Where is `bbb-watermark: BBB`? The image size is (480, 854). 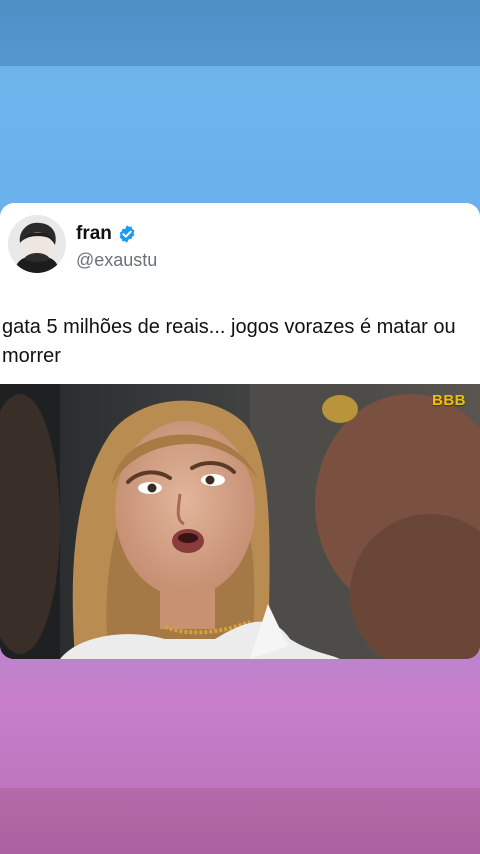
bbb-watermark: BBB is located at coordinates (449, 400).